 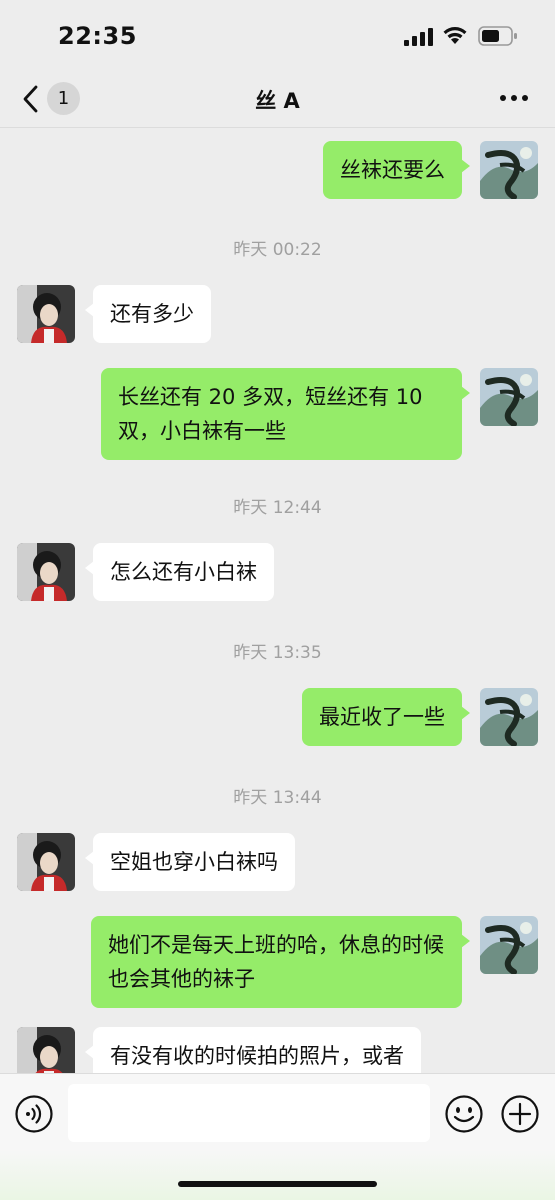 What do you see at coordinates (97, 36) in the screenshot?
I see `status-time: 22:35` at bounding box center [97, 36].